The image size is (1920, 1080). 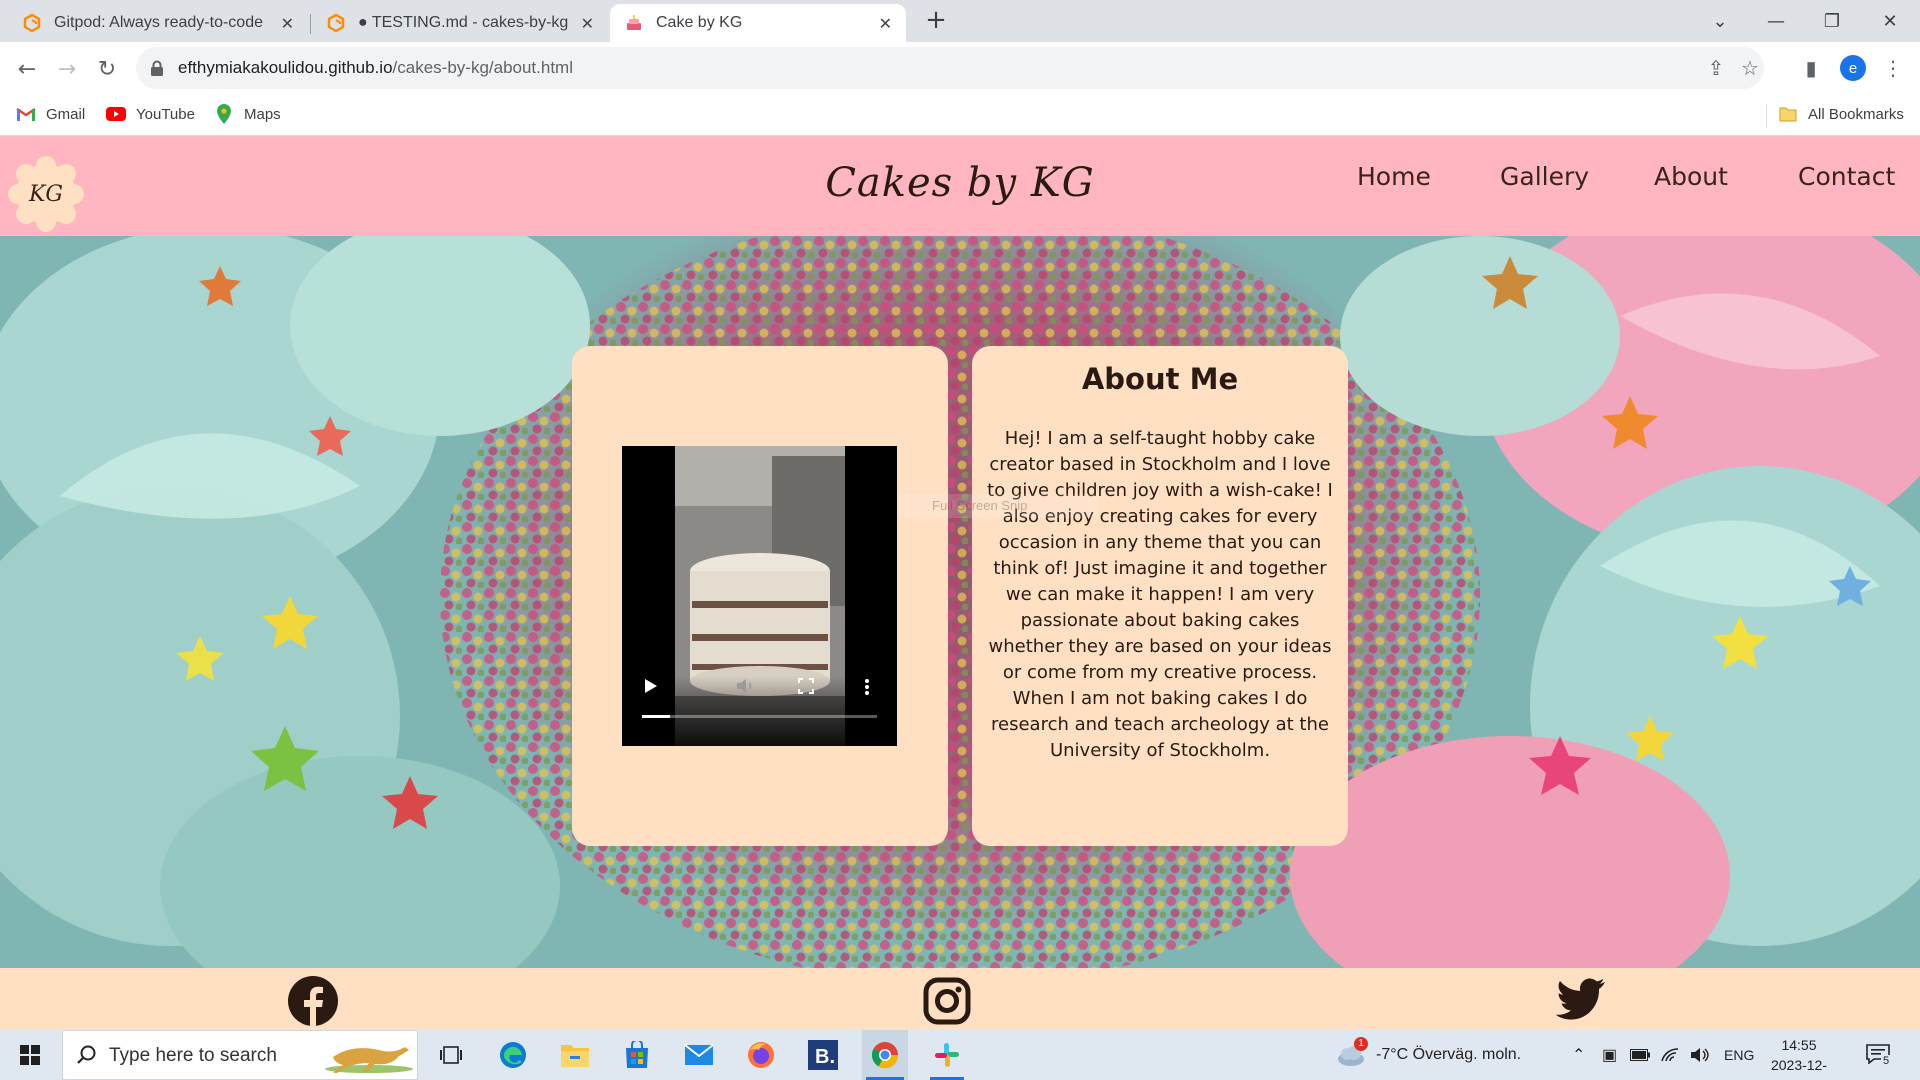 What do you see at coordinates (463, 22) in the screenshot?
I see `tab-title: ● TESTING.md - cakes-by-kg - G` at bounding box center [463, 22].